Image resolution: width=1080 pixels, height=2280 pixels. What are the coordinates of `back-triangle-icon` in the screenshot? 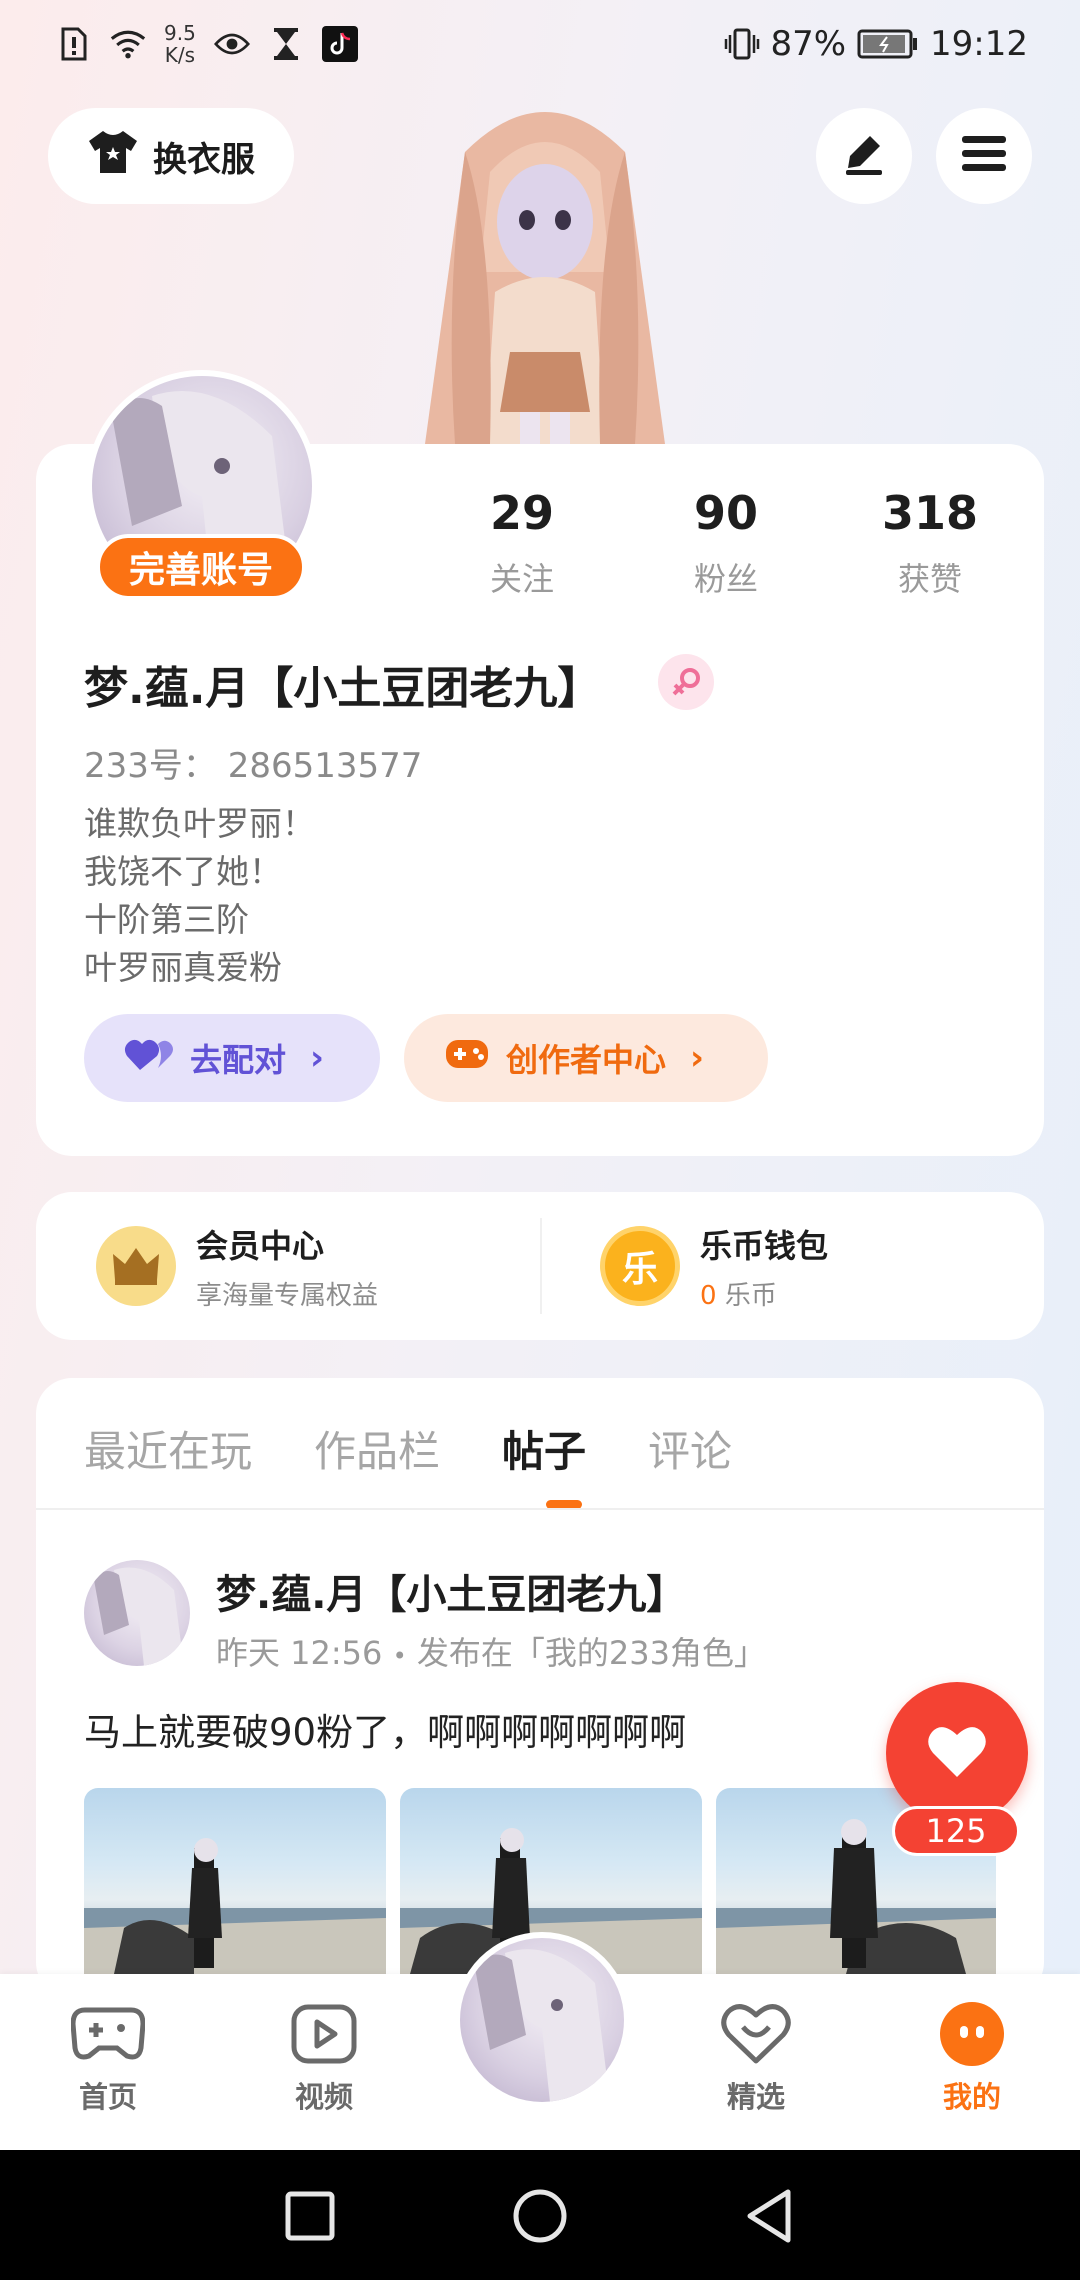 It's located at (770, 2216).